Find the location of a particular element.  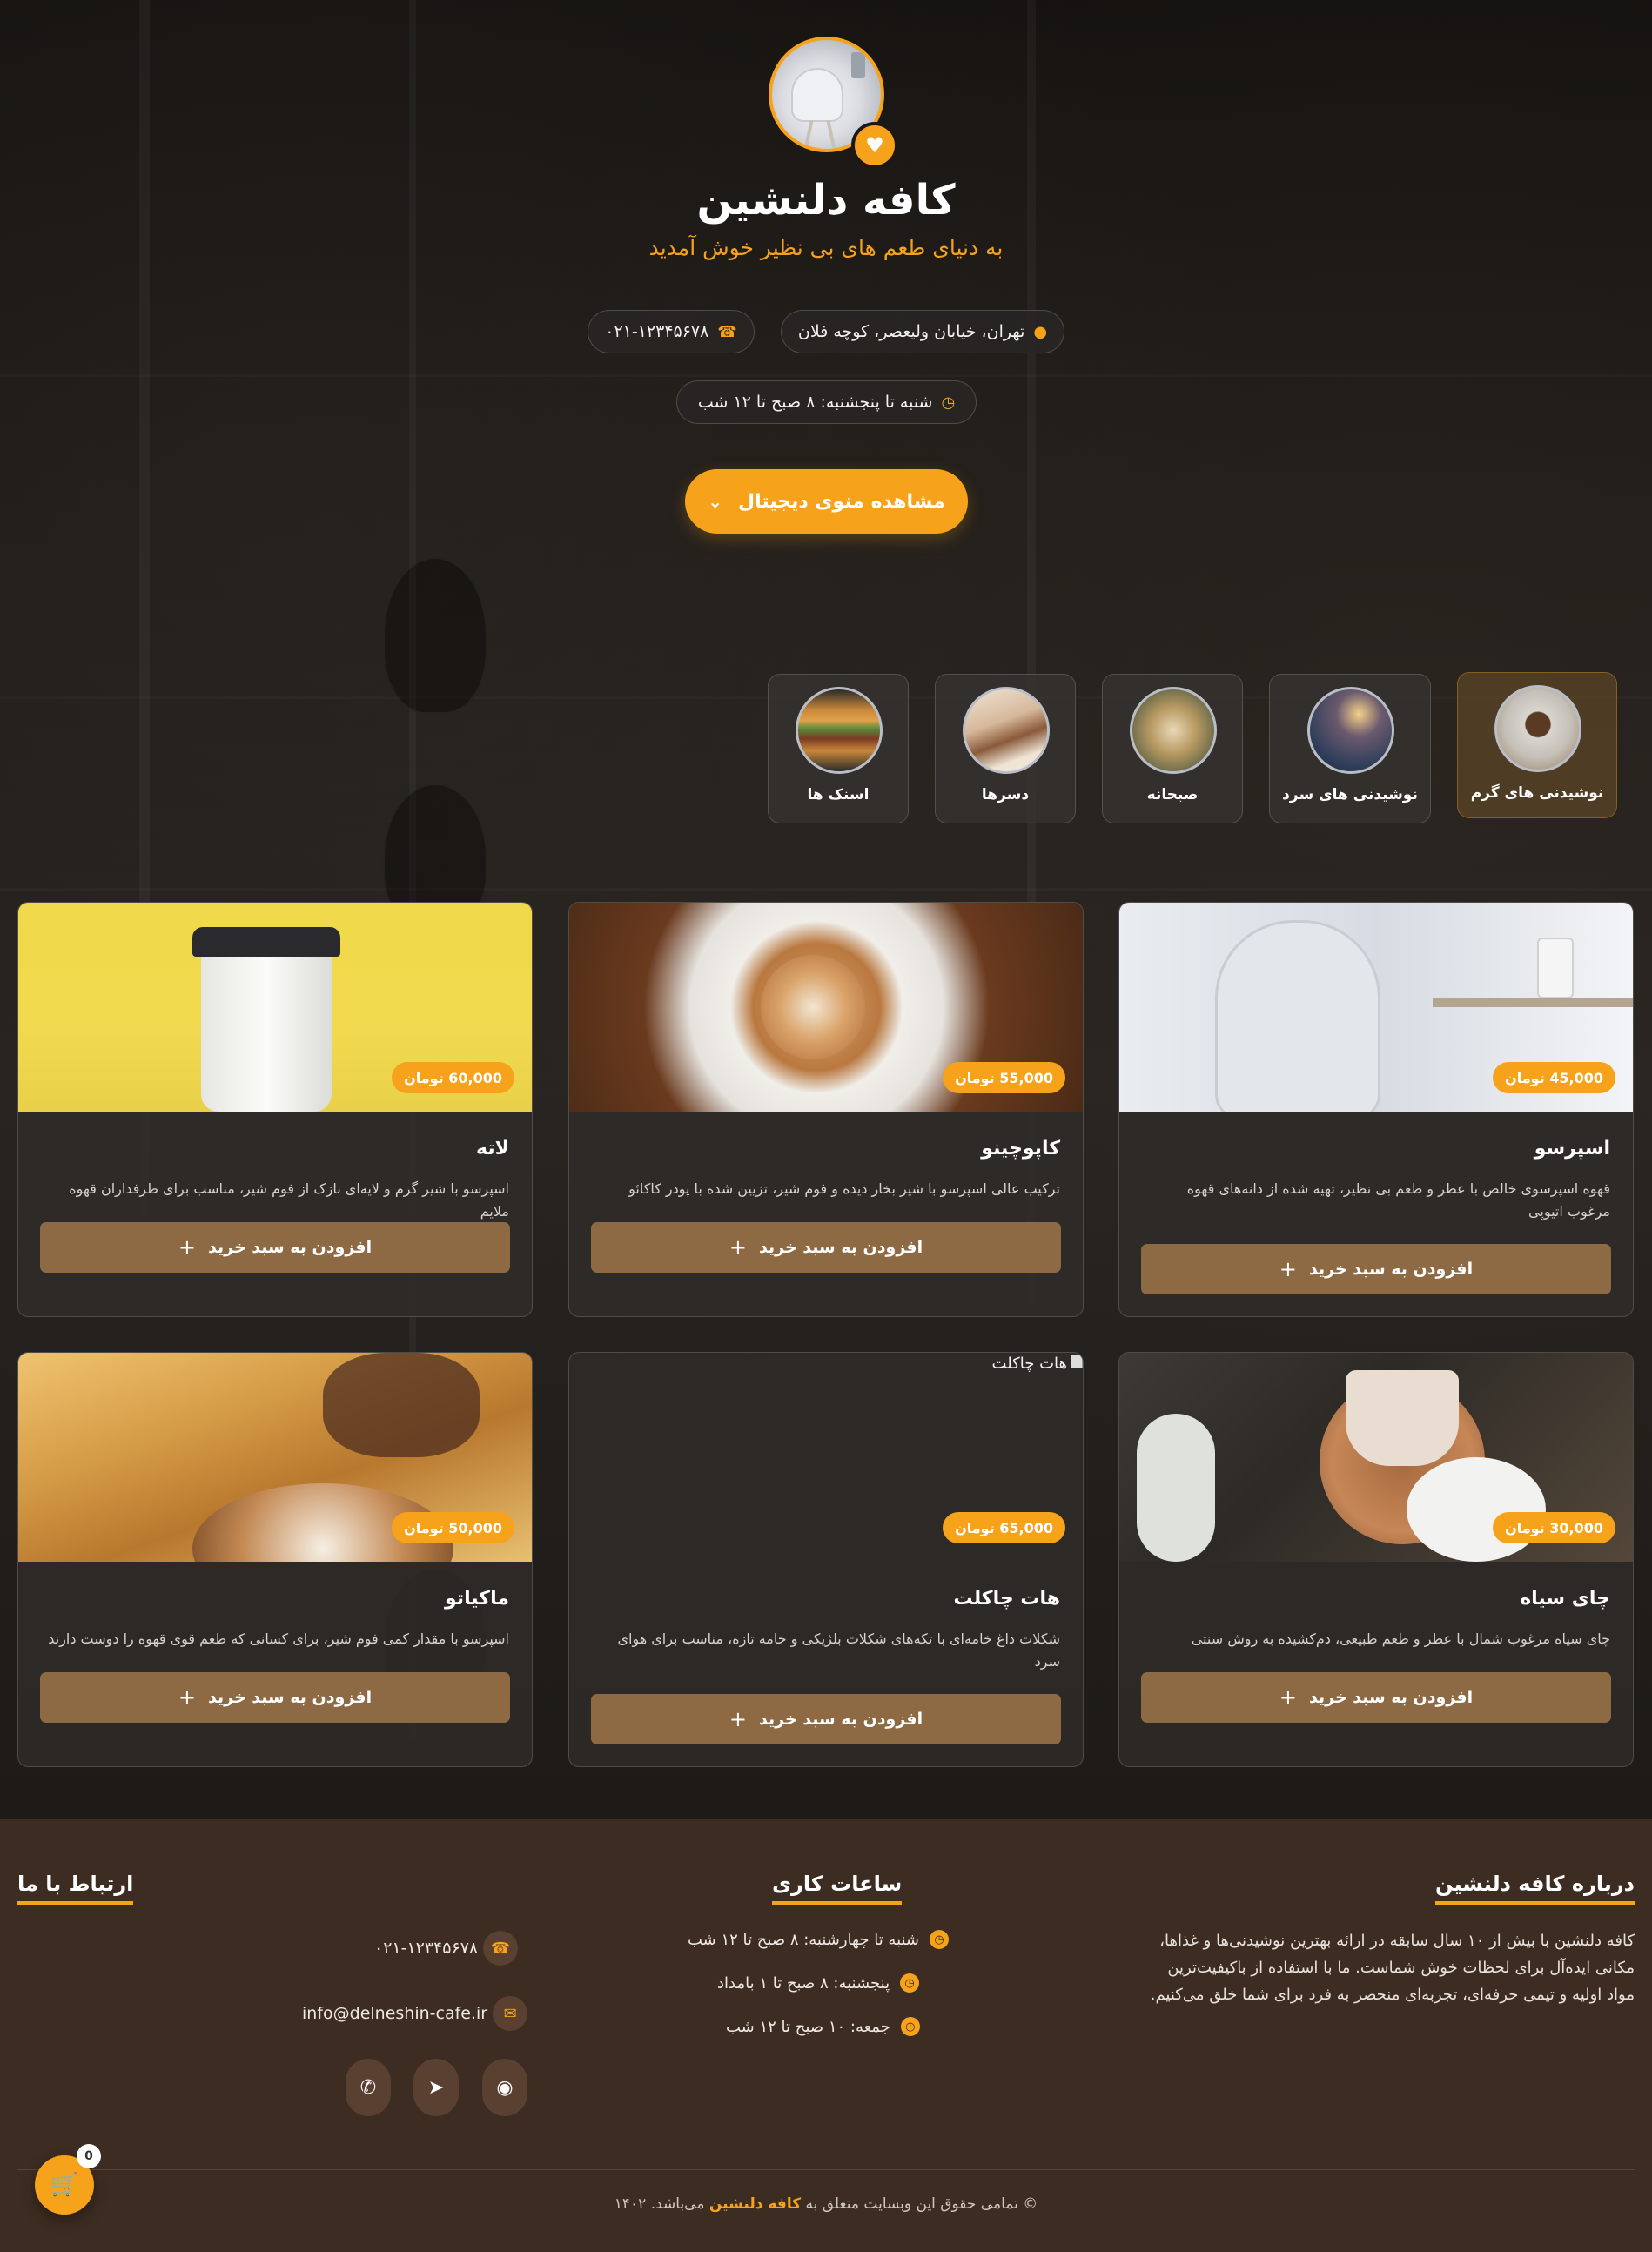

category-label: اسنک ها is located at coordinates (839, 794).